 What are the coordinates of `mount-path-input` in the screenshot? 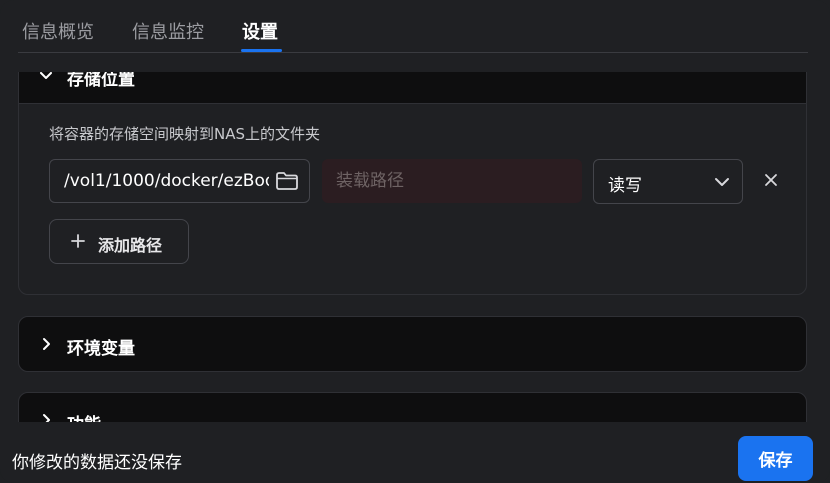 It's located at (452, 181).